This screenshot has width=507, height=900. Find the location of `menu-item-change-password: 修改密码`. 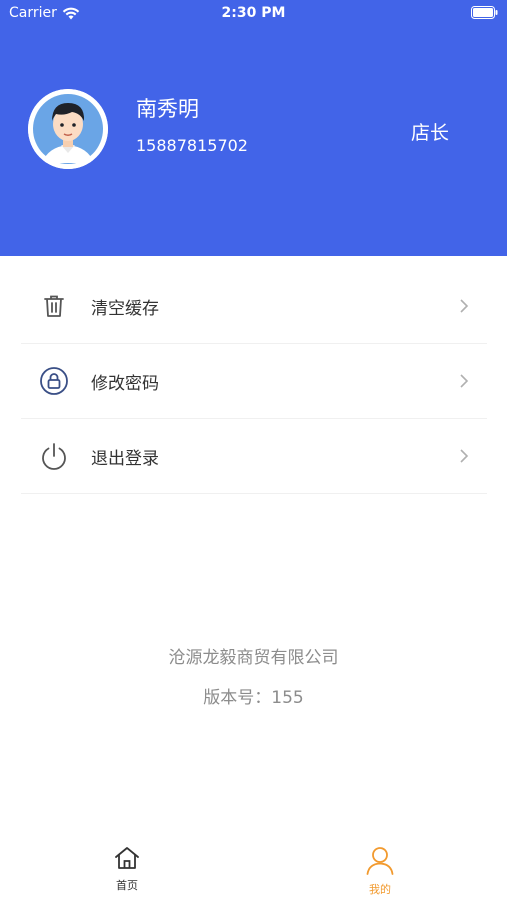

menu-item-change-password: 修改密码 is located at coordinates (254, 381).